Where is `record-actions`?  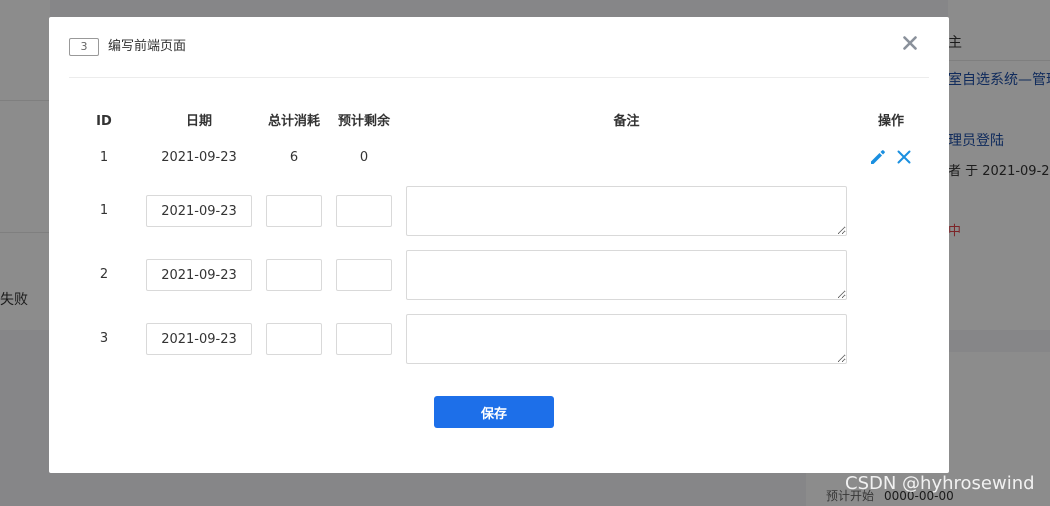 record-actions is located at coordinates (893, 157).